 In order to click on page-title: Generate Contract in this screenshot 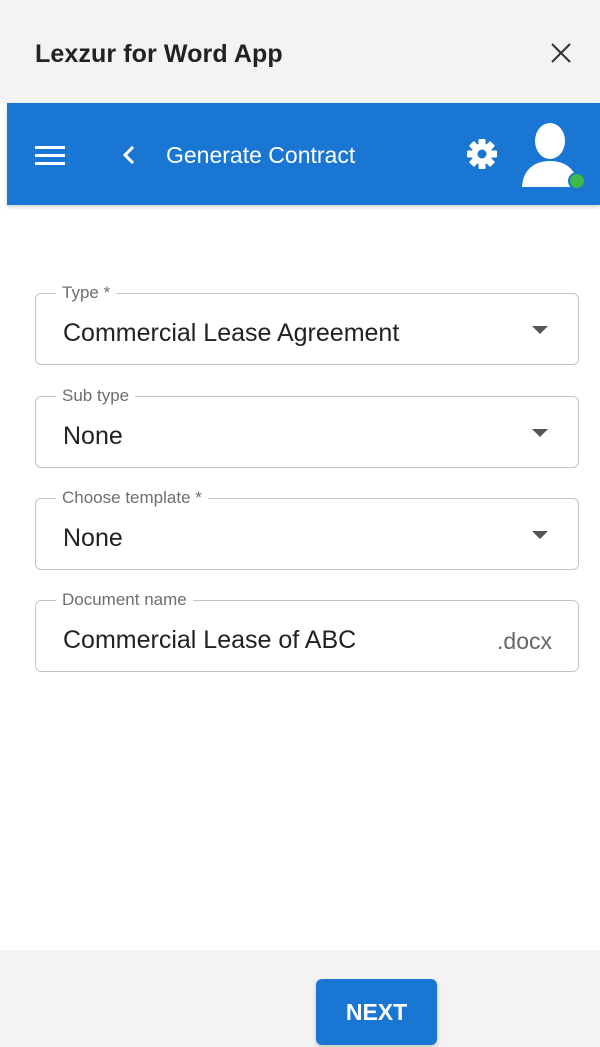, I will do `click(261, 155)`.